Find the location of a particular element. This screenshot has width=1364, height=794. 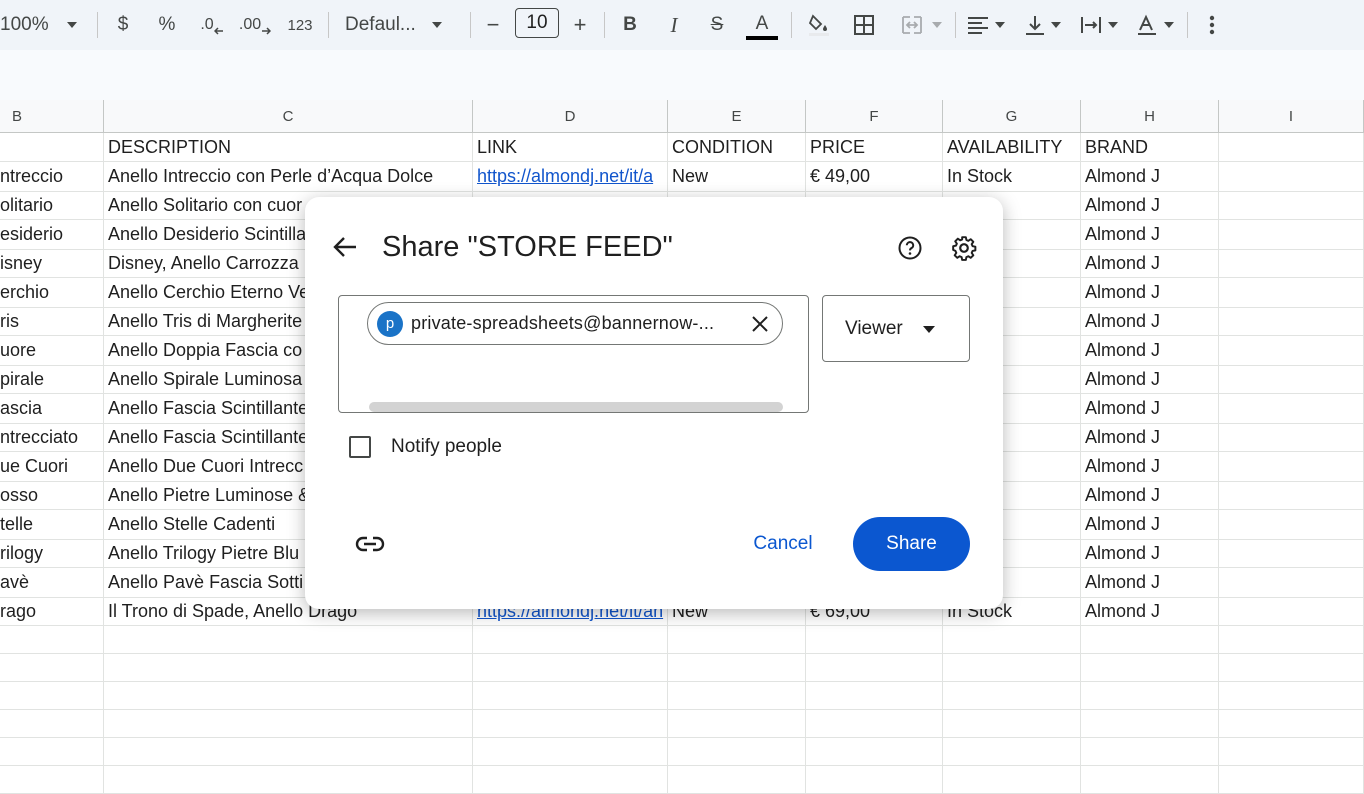

notify-people-option: Notify people is located at coordinates (425, 447).